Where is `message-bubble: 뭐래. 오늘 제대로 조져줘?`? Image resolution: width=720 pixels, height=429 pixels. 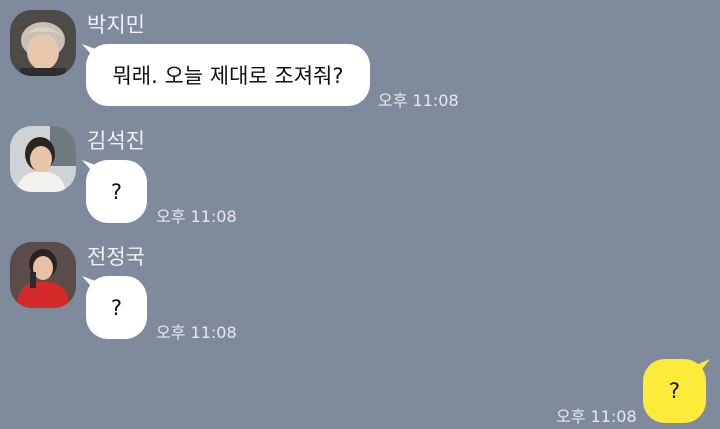 message-bubble: 뭐래. 오늘 제대로 조져줘? is located at coordinates (228, 75).